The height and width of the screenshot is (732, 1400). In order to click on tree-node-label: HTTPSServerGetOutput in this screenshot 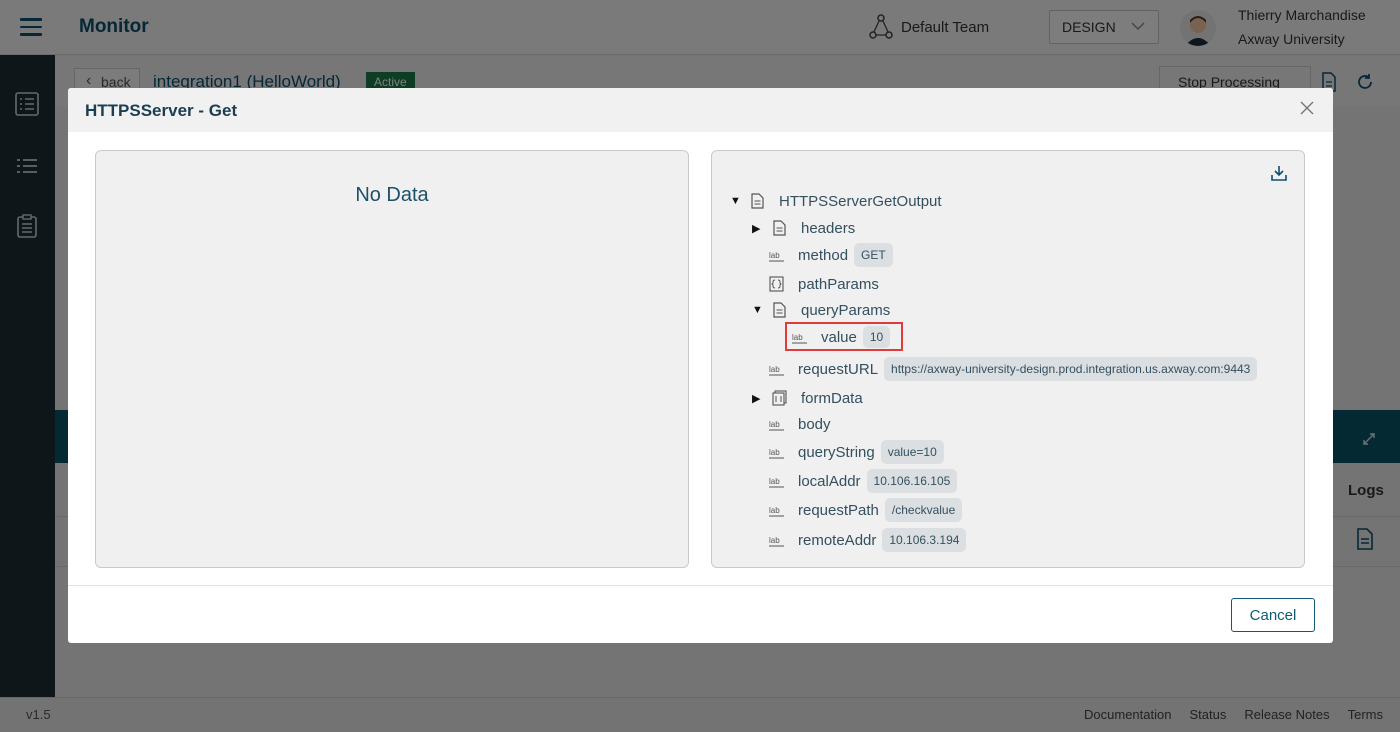, I will do `click(860, 201)`.